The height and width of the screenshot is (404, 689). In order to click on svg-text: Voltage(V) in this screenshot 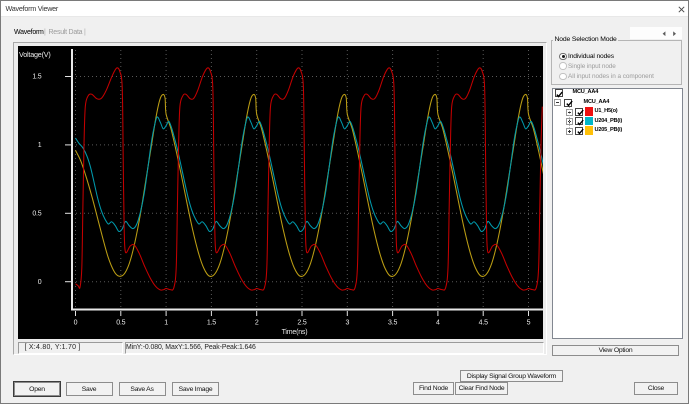, I will do `click(35, 54)`.